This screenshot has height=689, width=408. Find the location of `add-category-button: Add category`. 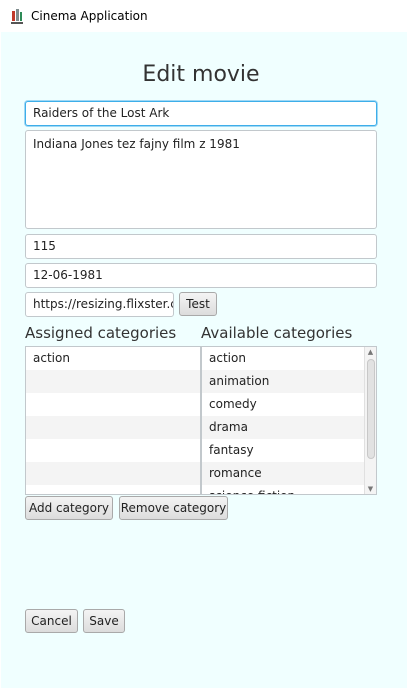

add-category-button: Add category is located at coordinates (69, 508).